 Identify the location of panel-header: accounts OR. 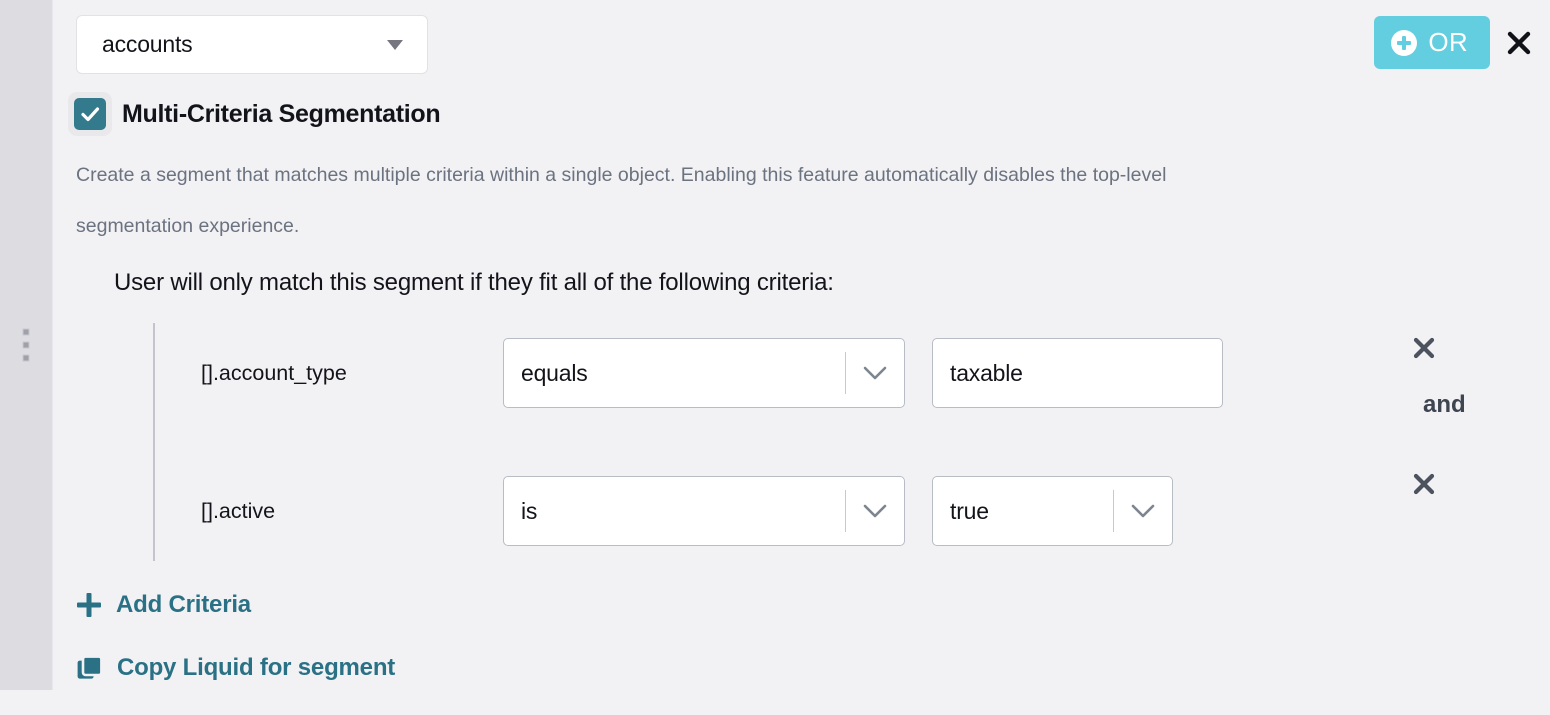
(802, 45).